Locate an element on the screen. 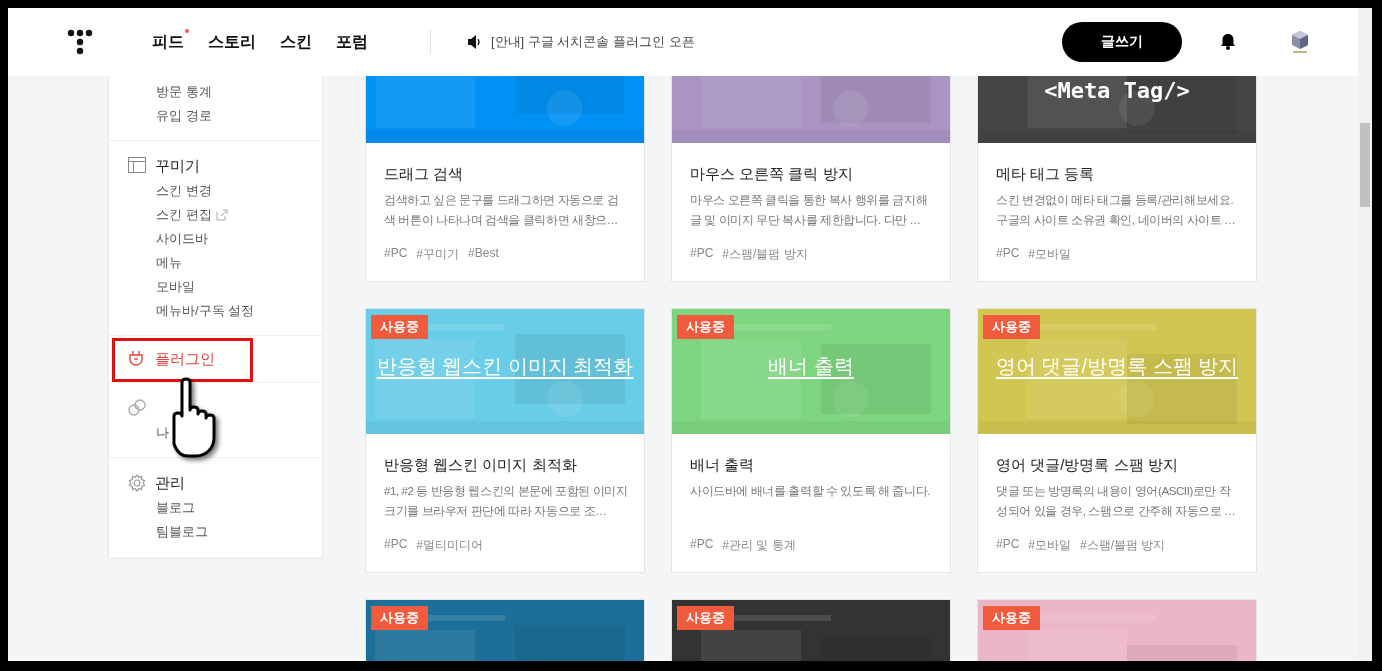  banner-title: 배너 출력 is located at coordinates (811, 366).